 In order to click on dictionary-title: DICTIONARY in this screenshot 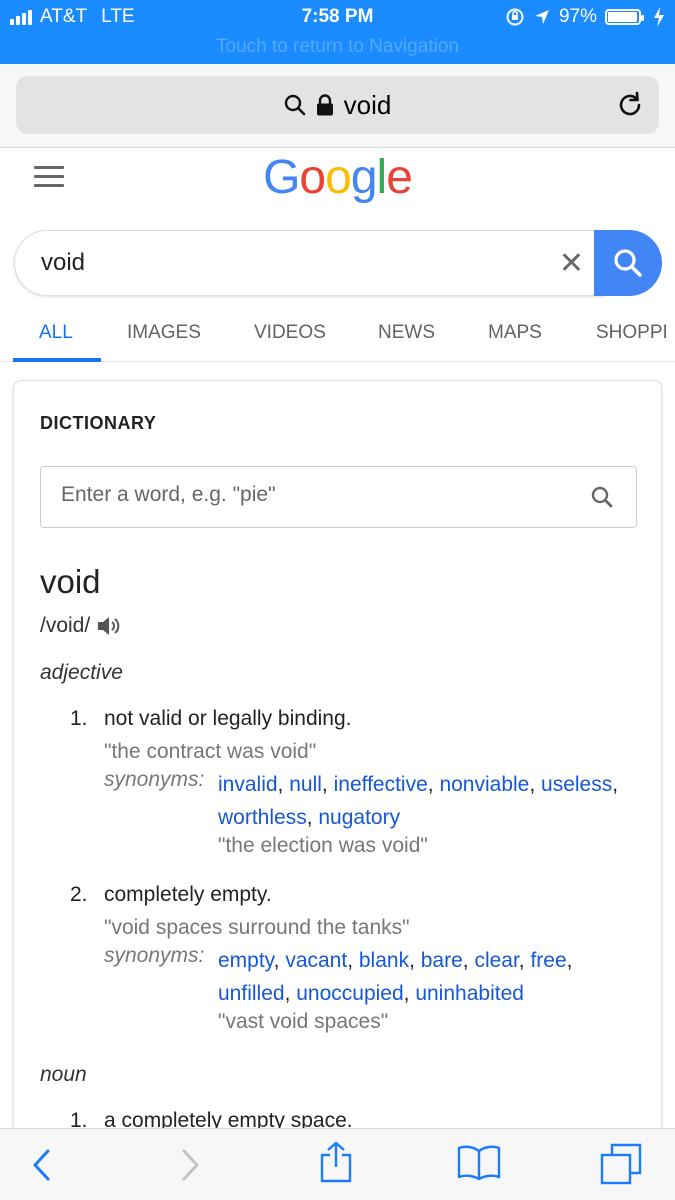, I will do `click(98, 423)`.